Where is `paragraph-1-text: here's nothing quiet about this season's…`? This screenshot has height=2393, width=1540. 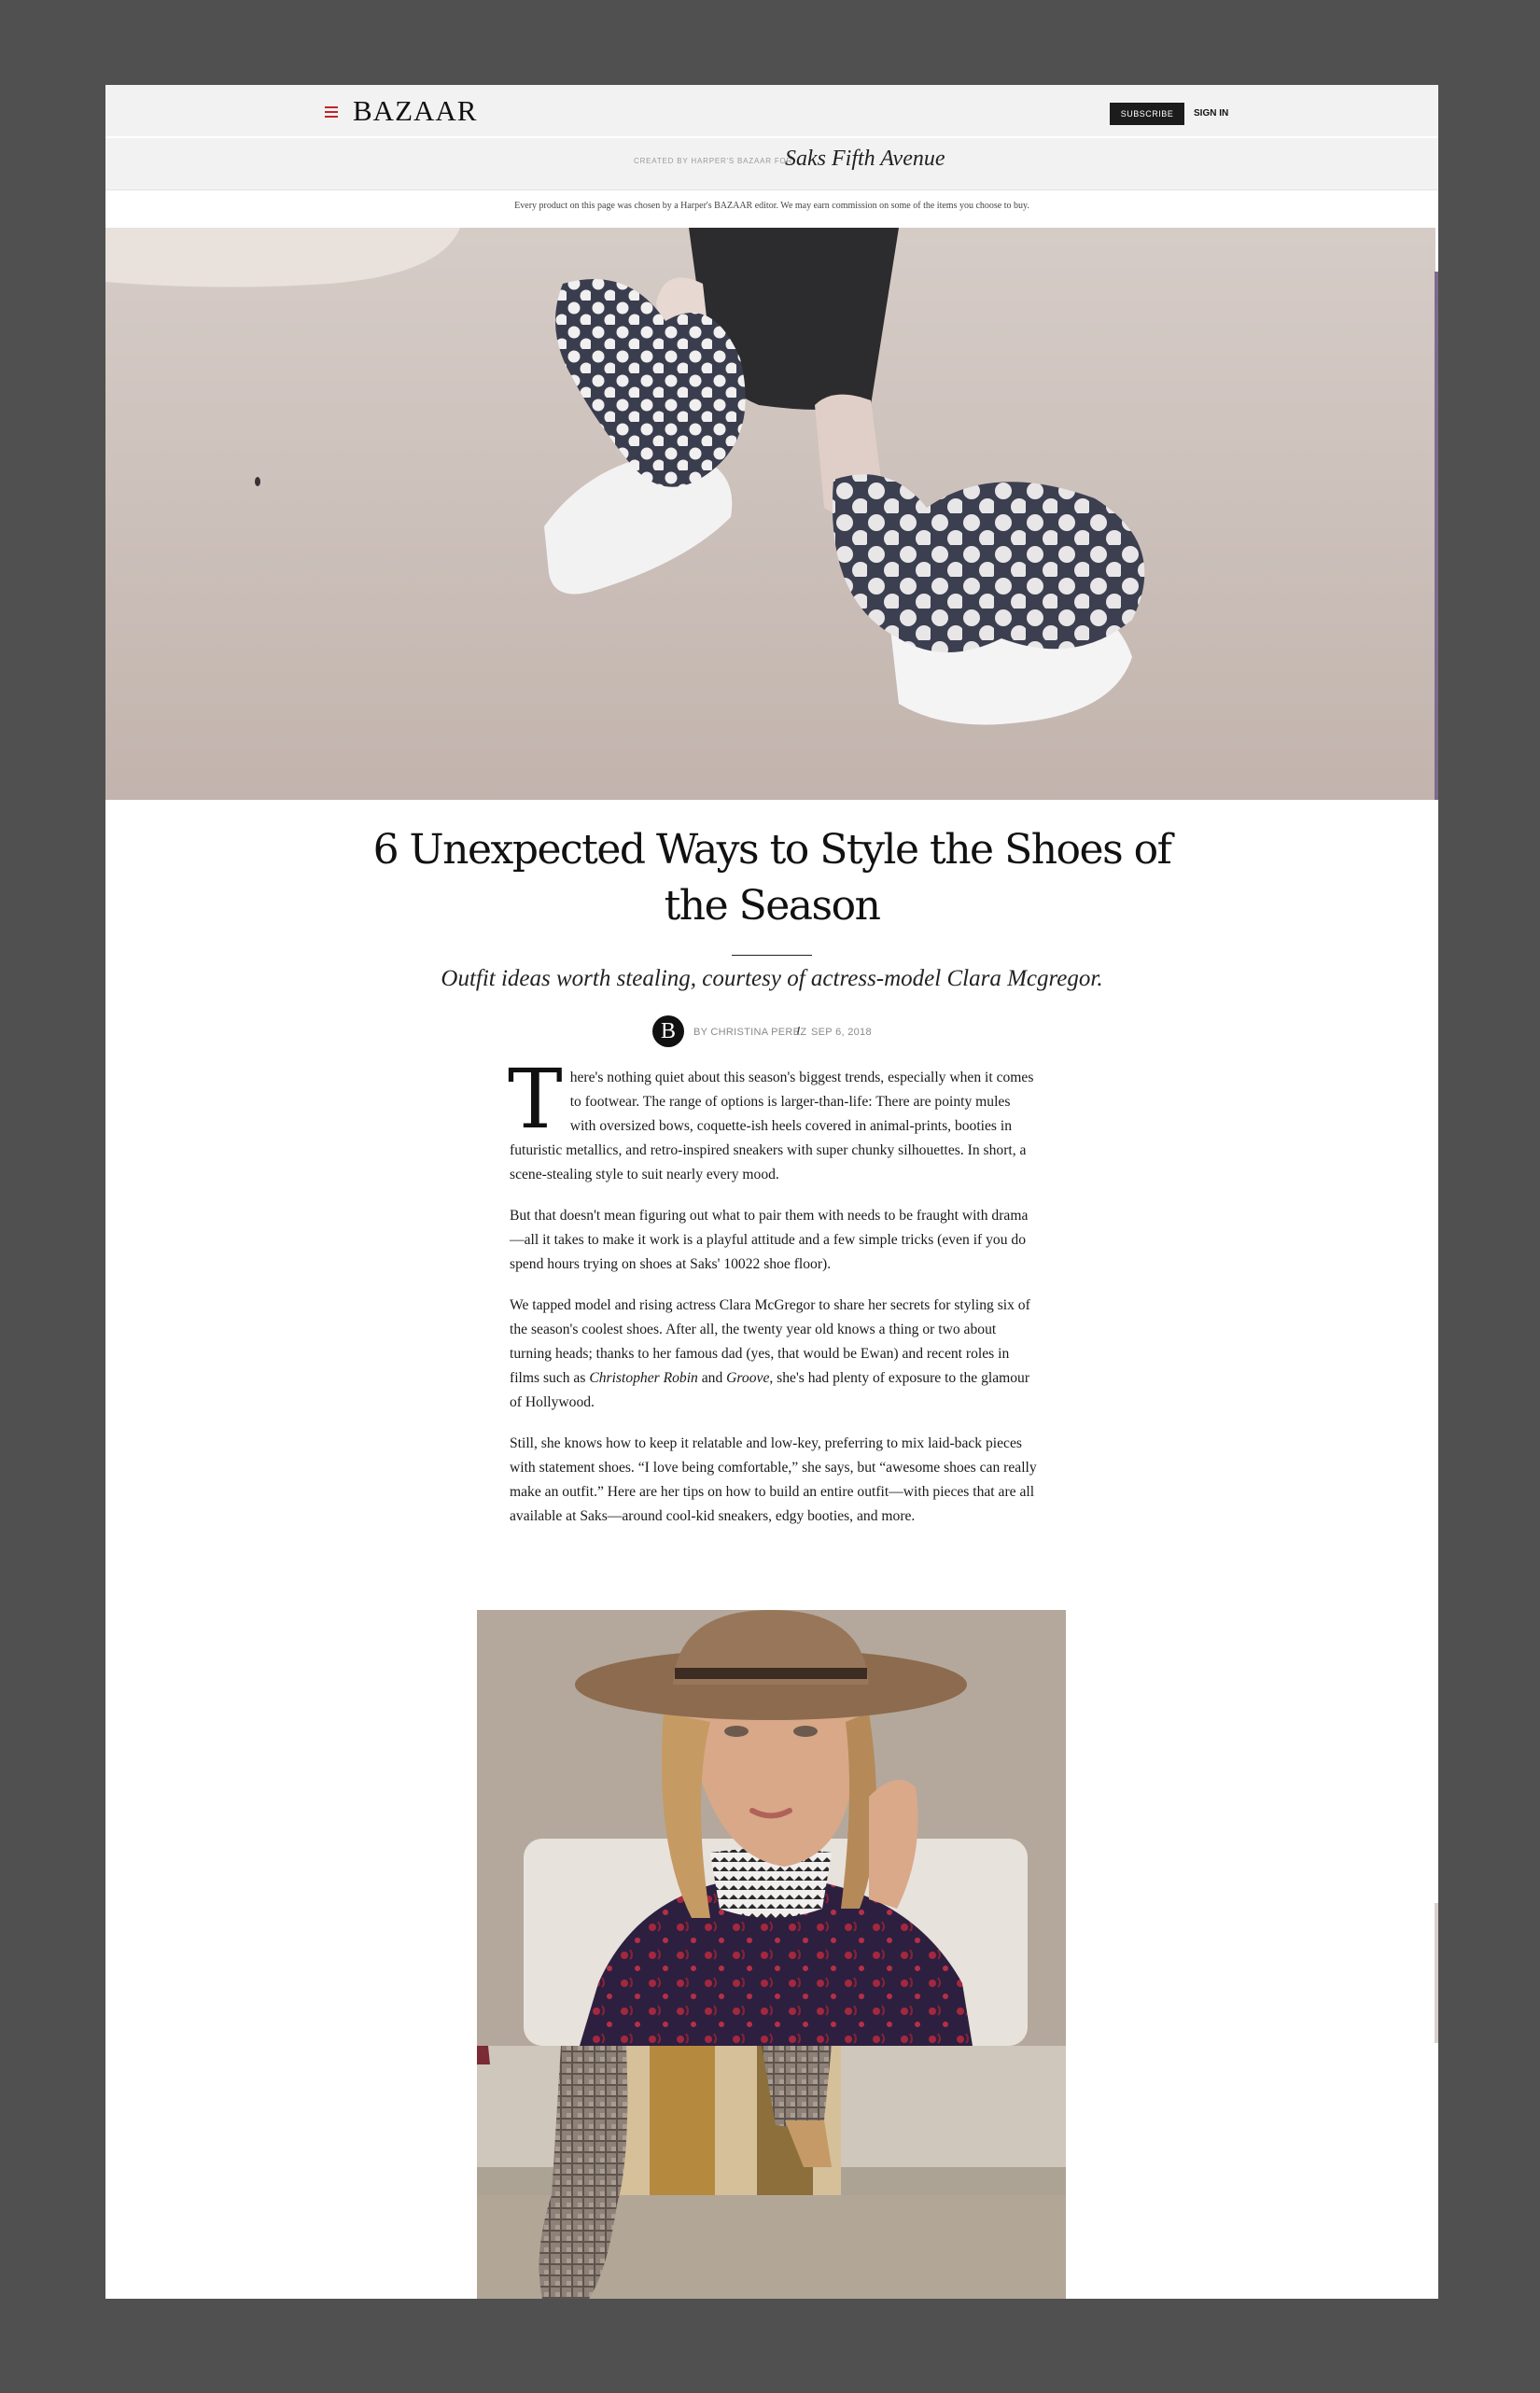
paragraph-1-text: here's nothing quiet about this season's… is located at coordinates (772, 1126).